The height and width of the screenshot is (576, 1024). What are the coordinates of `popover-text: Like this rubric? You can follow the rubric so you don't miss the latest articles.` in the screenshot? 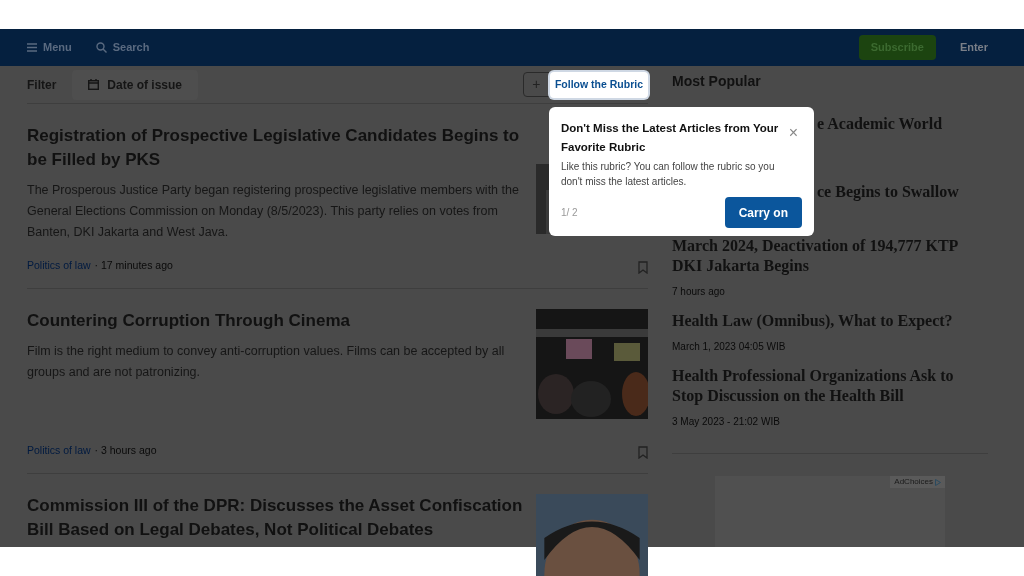 It's located at (668, 174).